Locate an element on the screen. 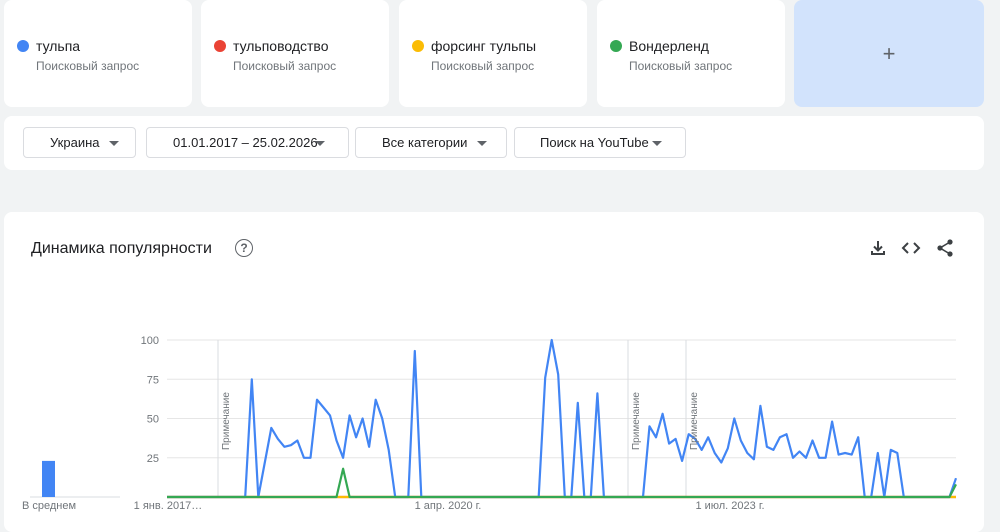  plus-icon: + is located at coordinates (889, 53).